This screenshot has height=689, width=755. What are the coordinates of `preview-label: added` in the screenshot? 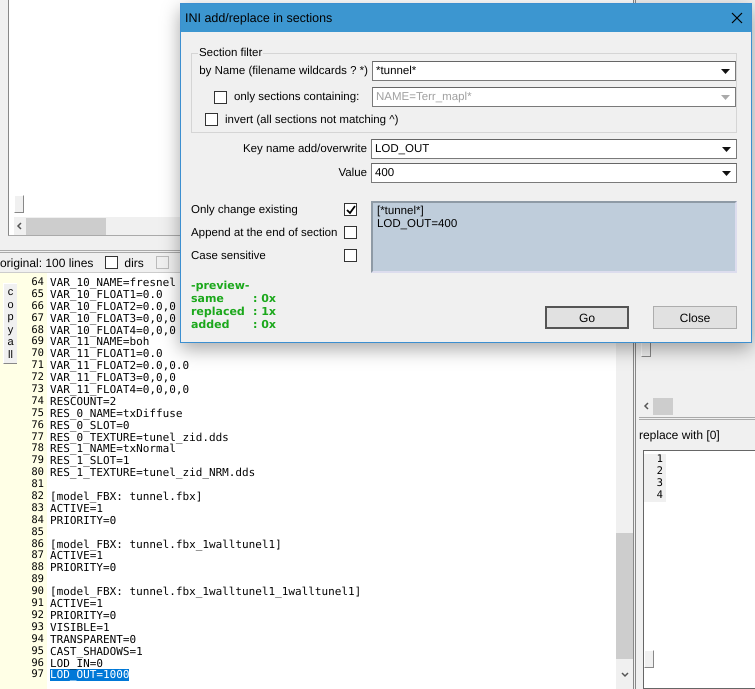 It's located at (211, 324).